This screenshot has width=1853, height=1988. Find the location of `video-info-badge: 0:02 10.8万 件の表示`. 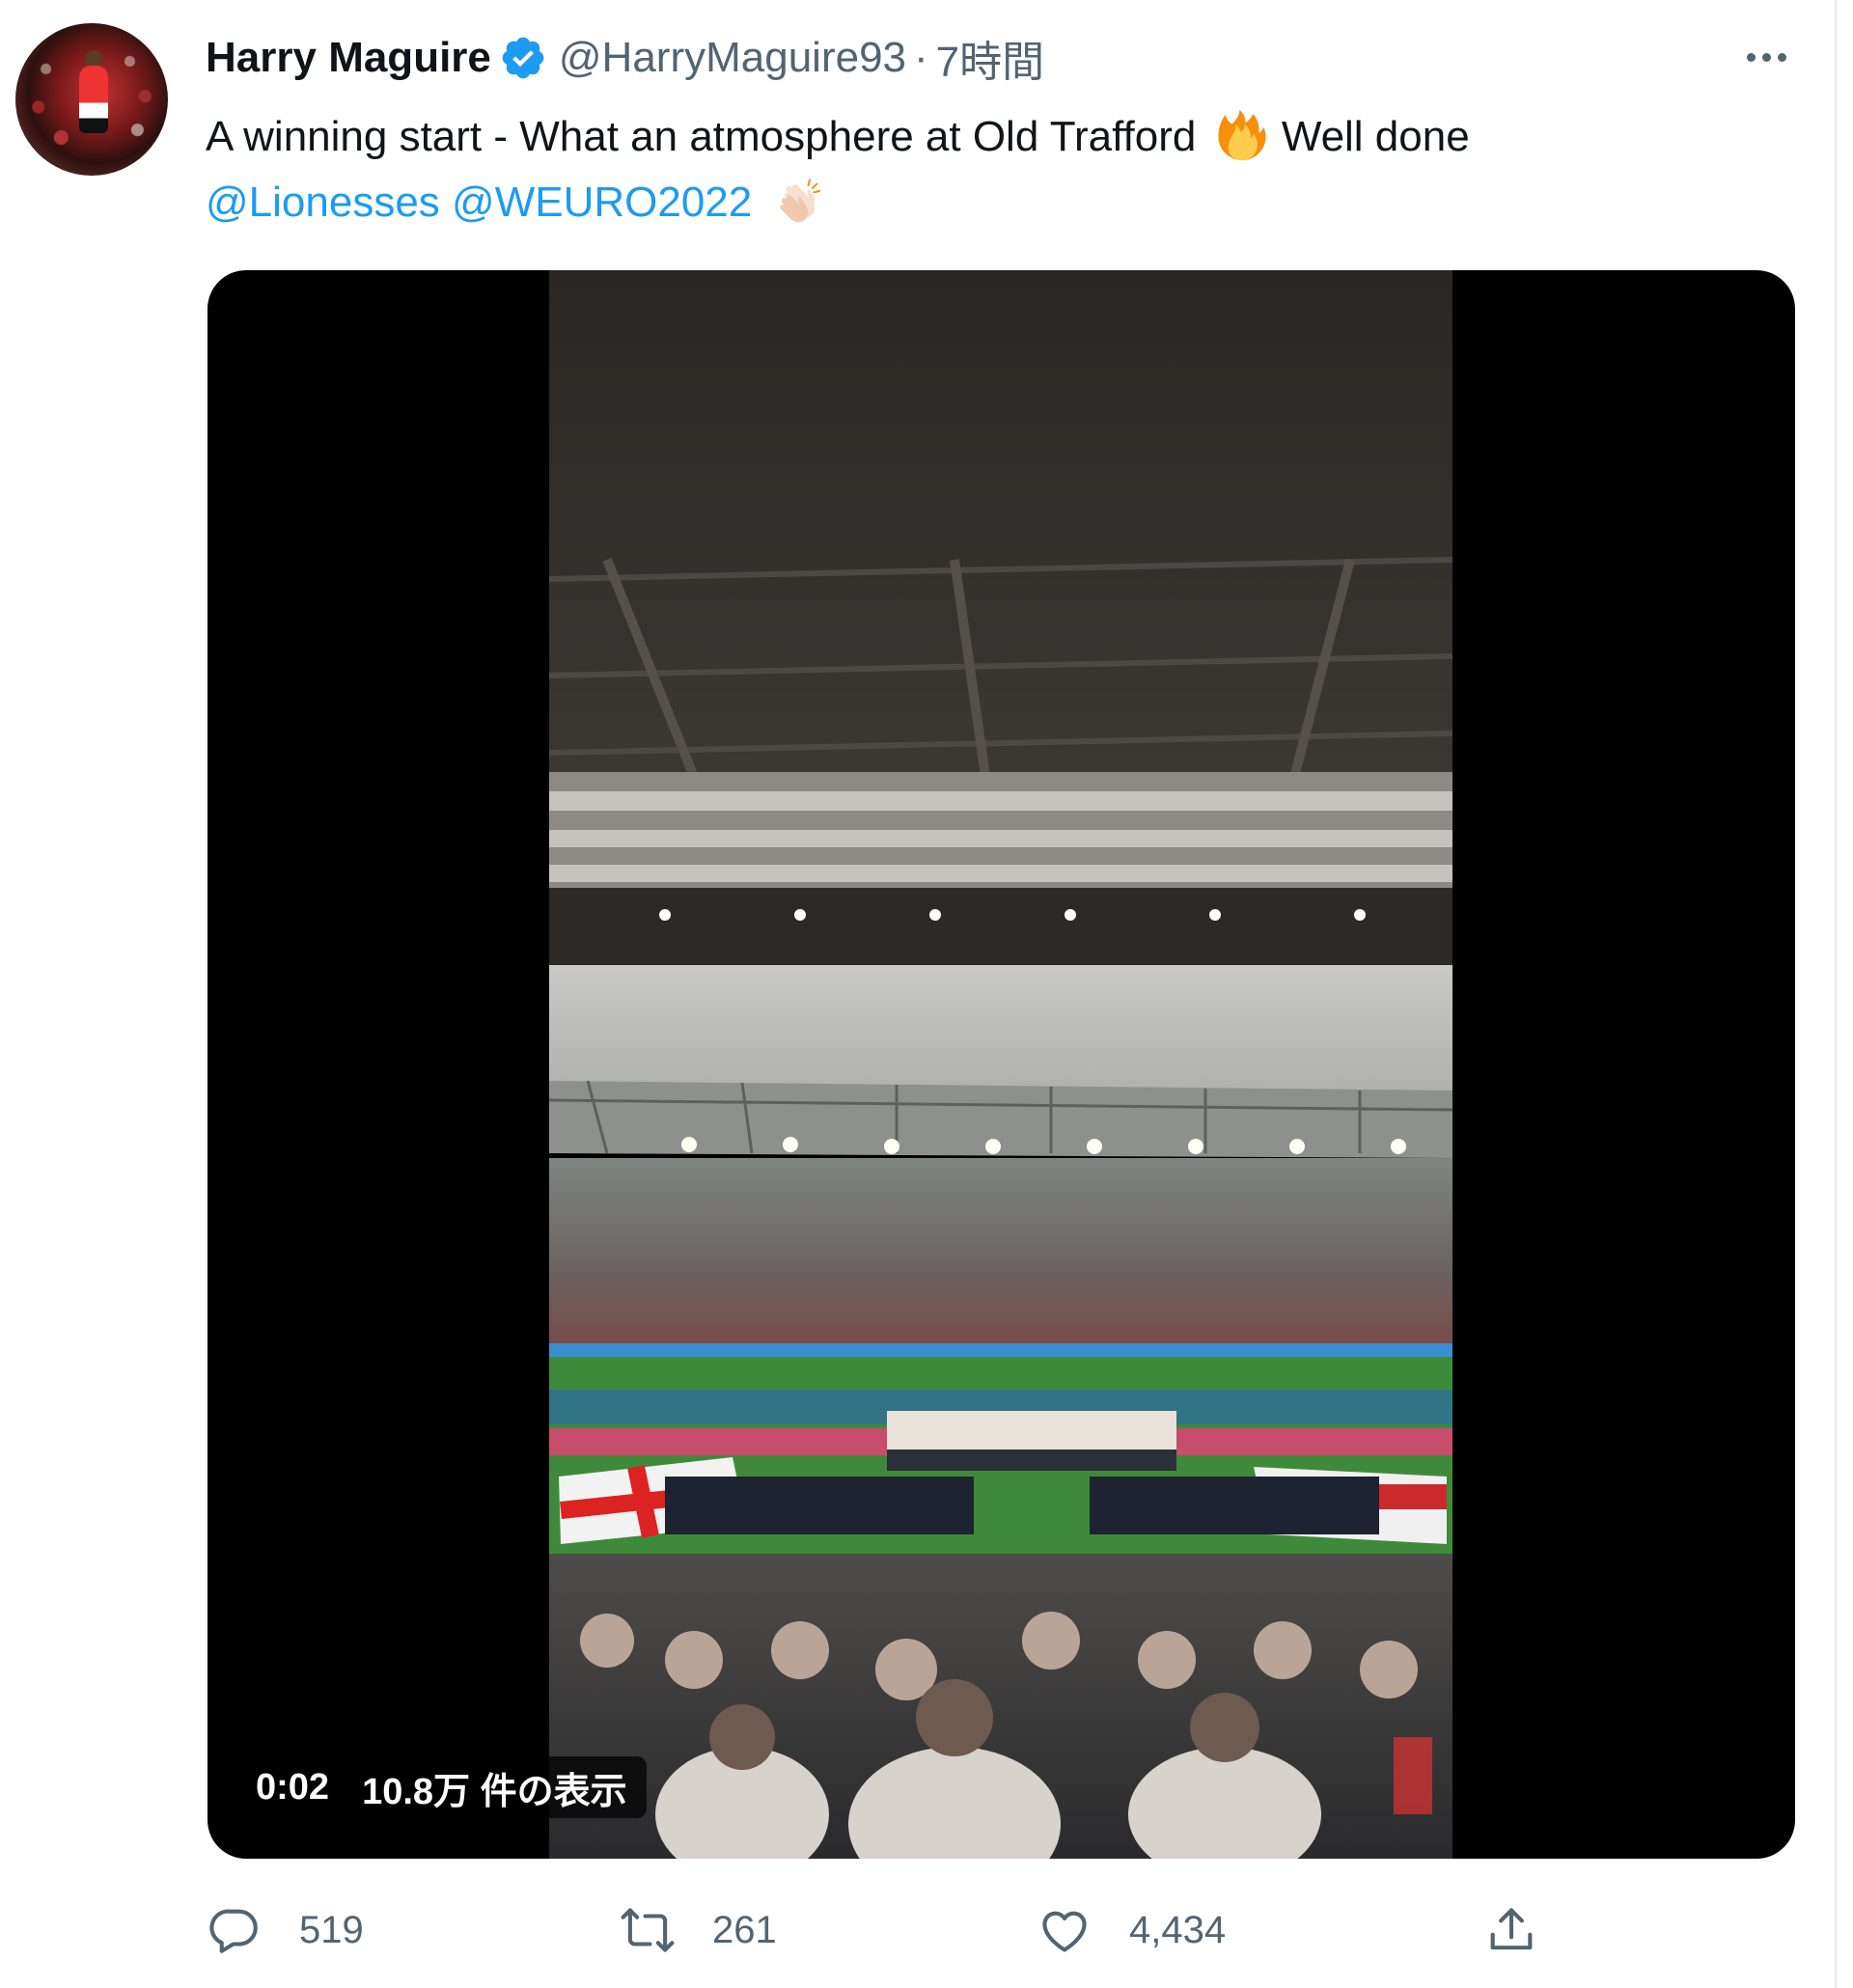

video-info-badge: 0:02 10.8万 件の表示 is located at coordinates (441, 1787).